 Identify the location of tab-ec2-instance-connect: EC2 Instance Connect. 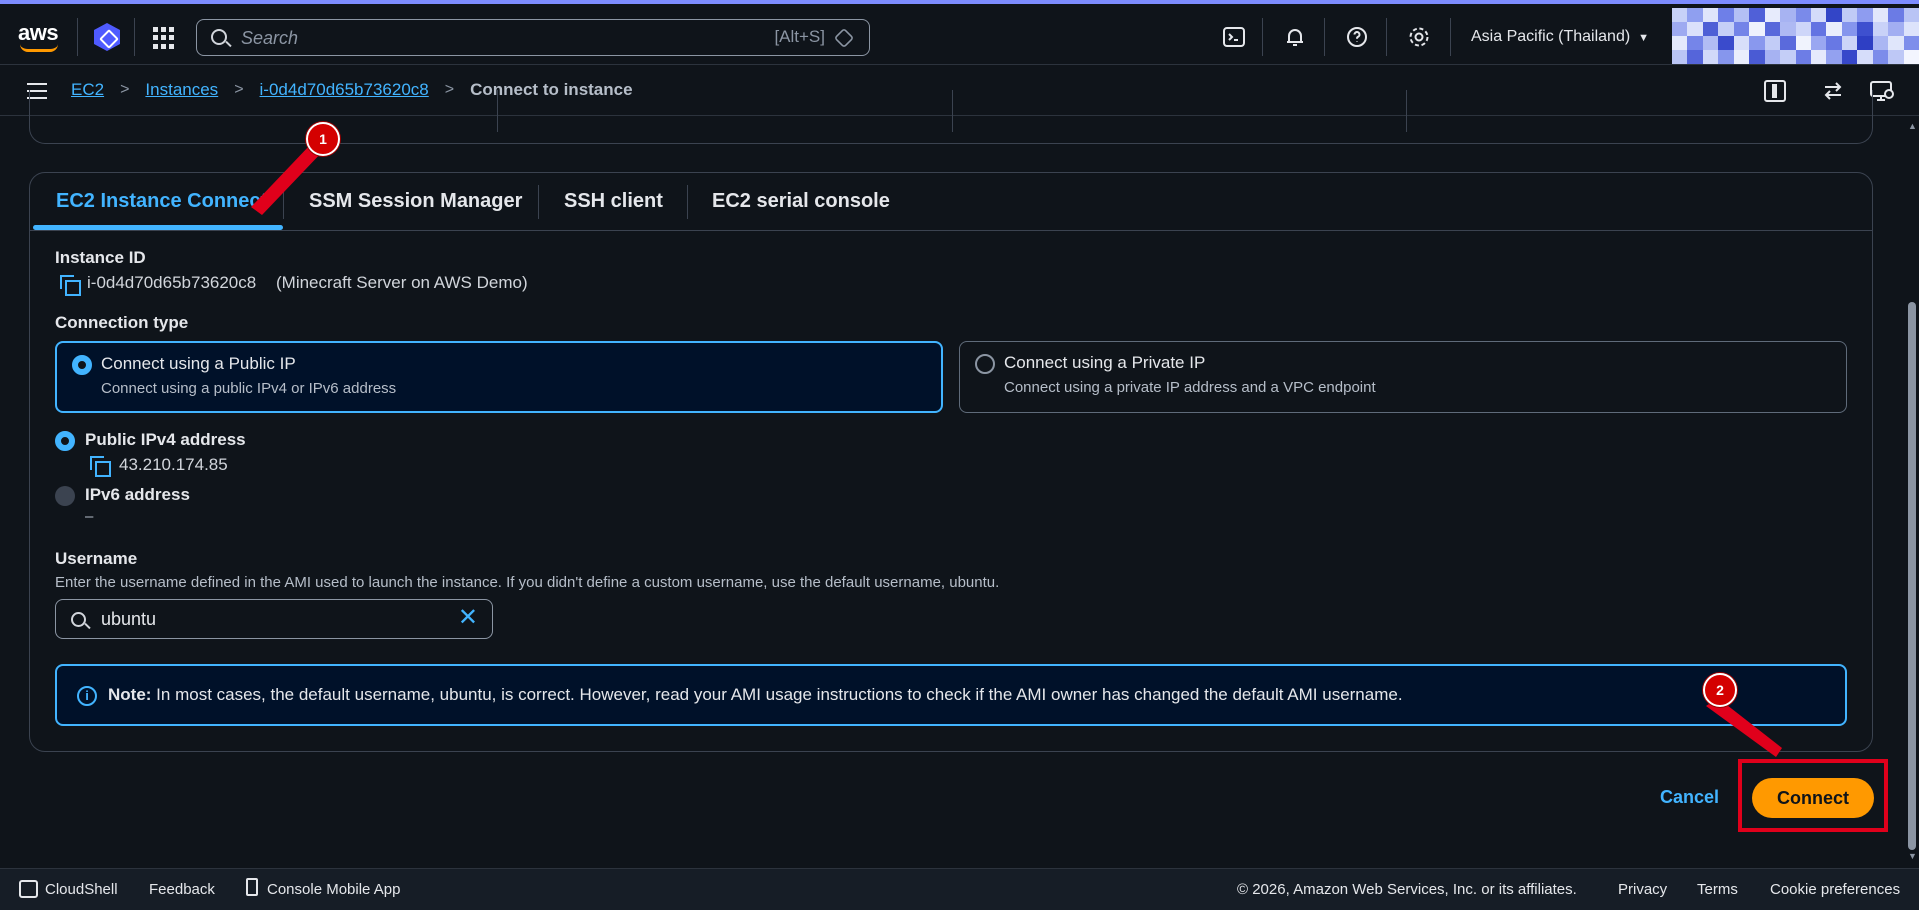
(161, 201).